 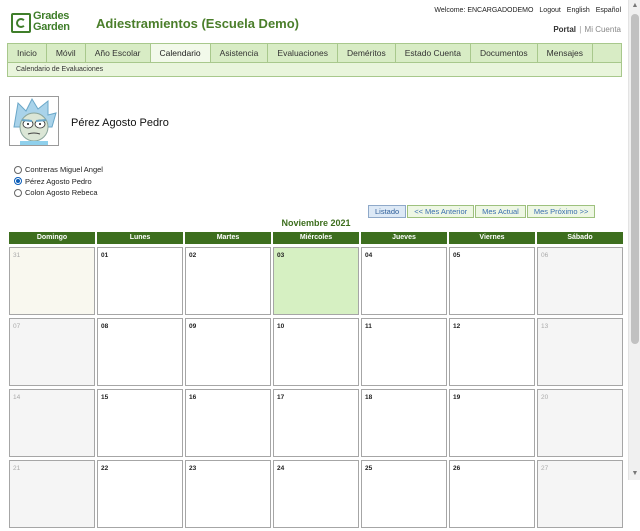 I want to click on day-cell-weekend: 13, so click(x=580, y=352).